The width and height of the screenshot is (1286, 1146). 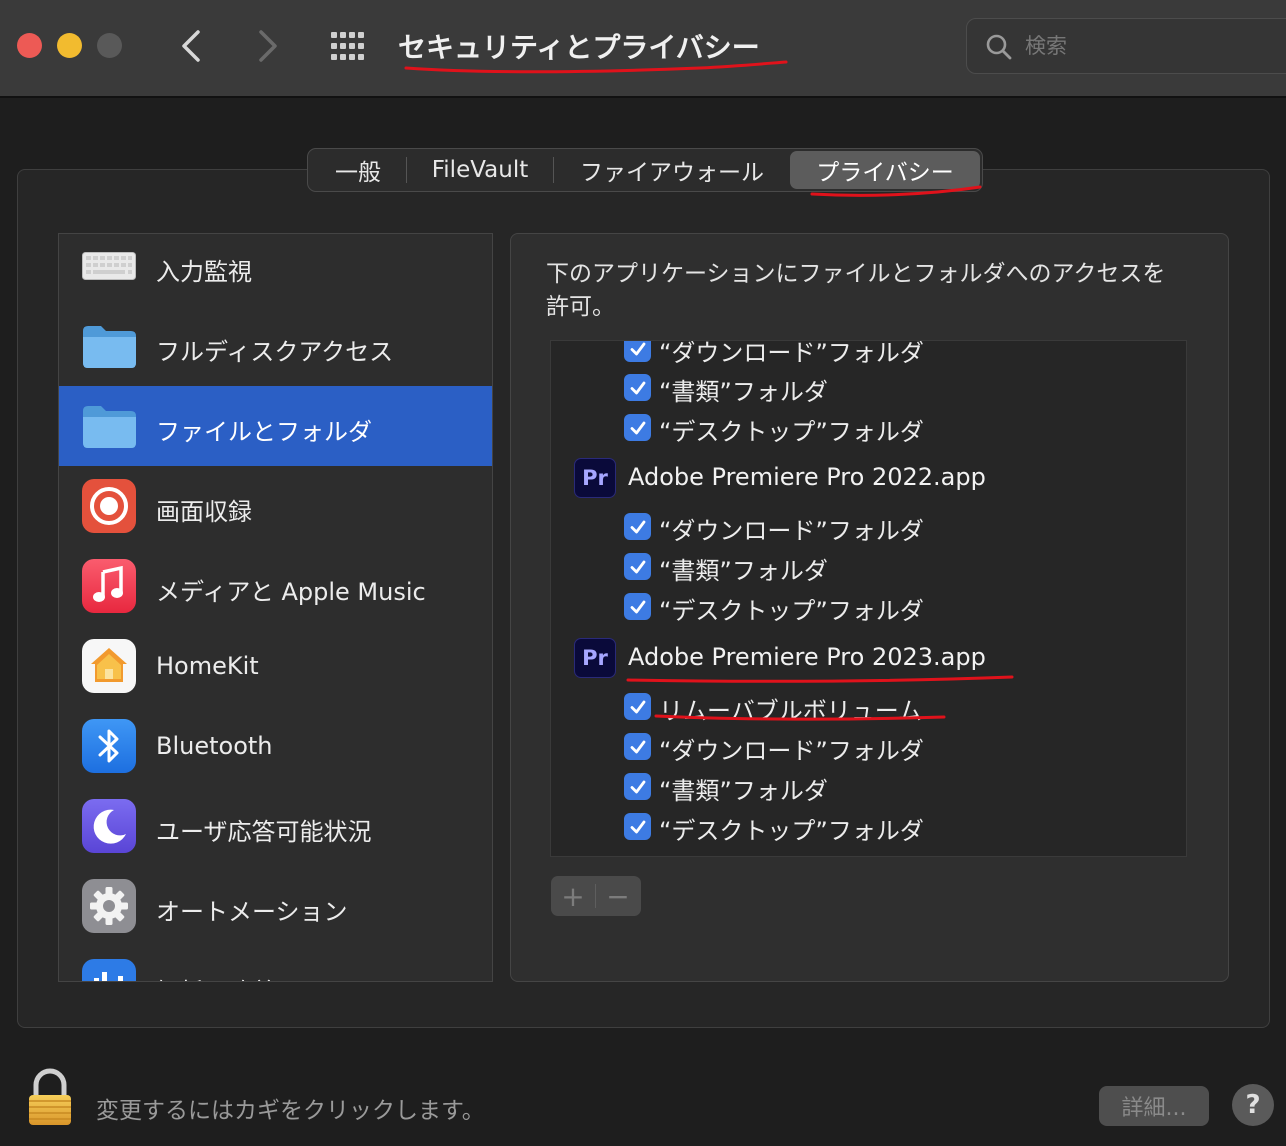 I want to click on close-window-button, so click(x=29, y=45).